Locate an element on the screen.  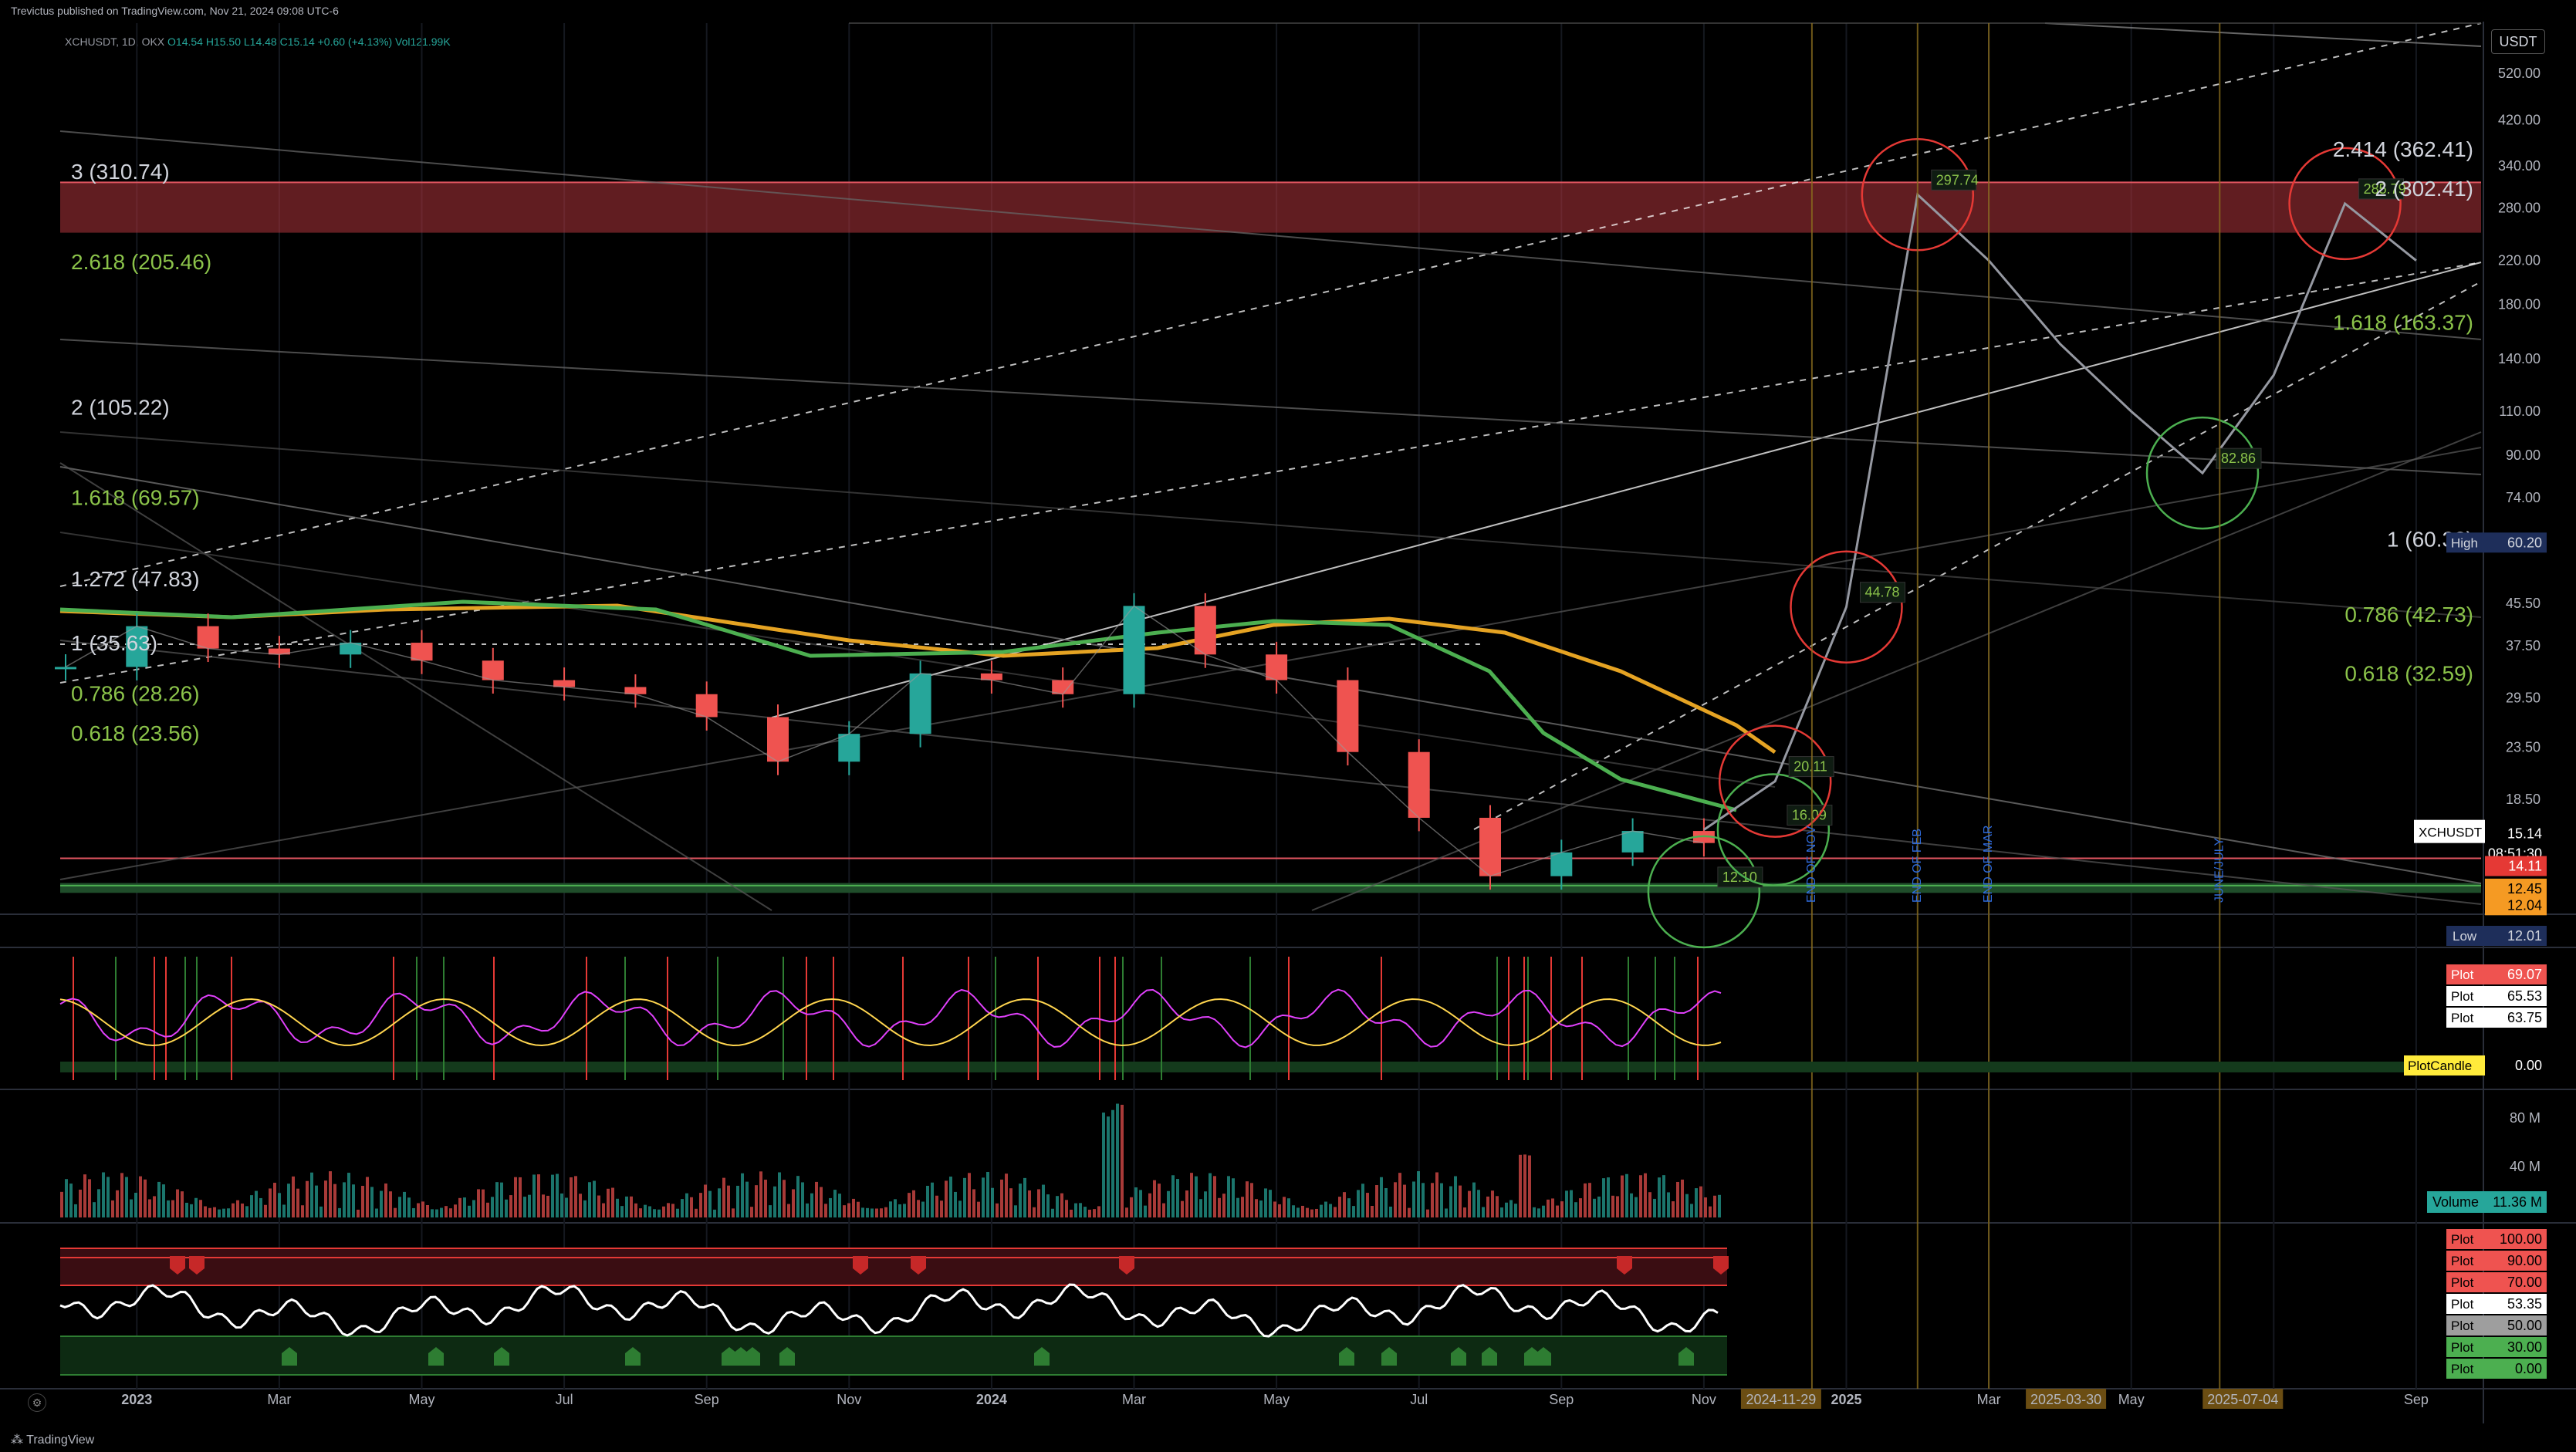
unit-badge: USDT is located at coordinates (2518, 41).